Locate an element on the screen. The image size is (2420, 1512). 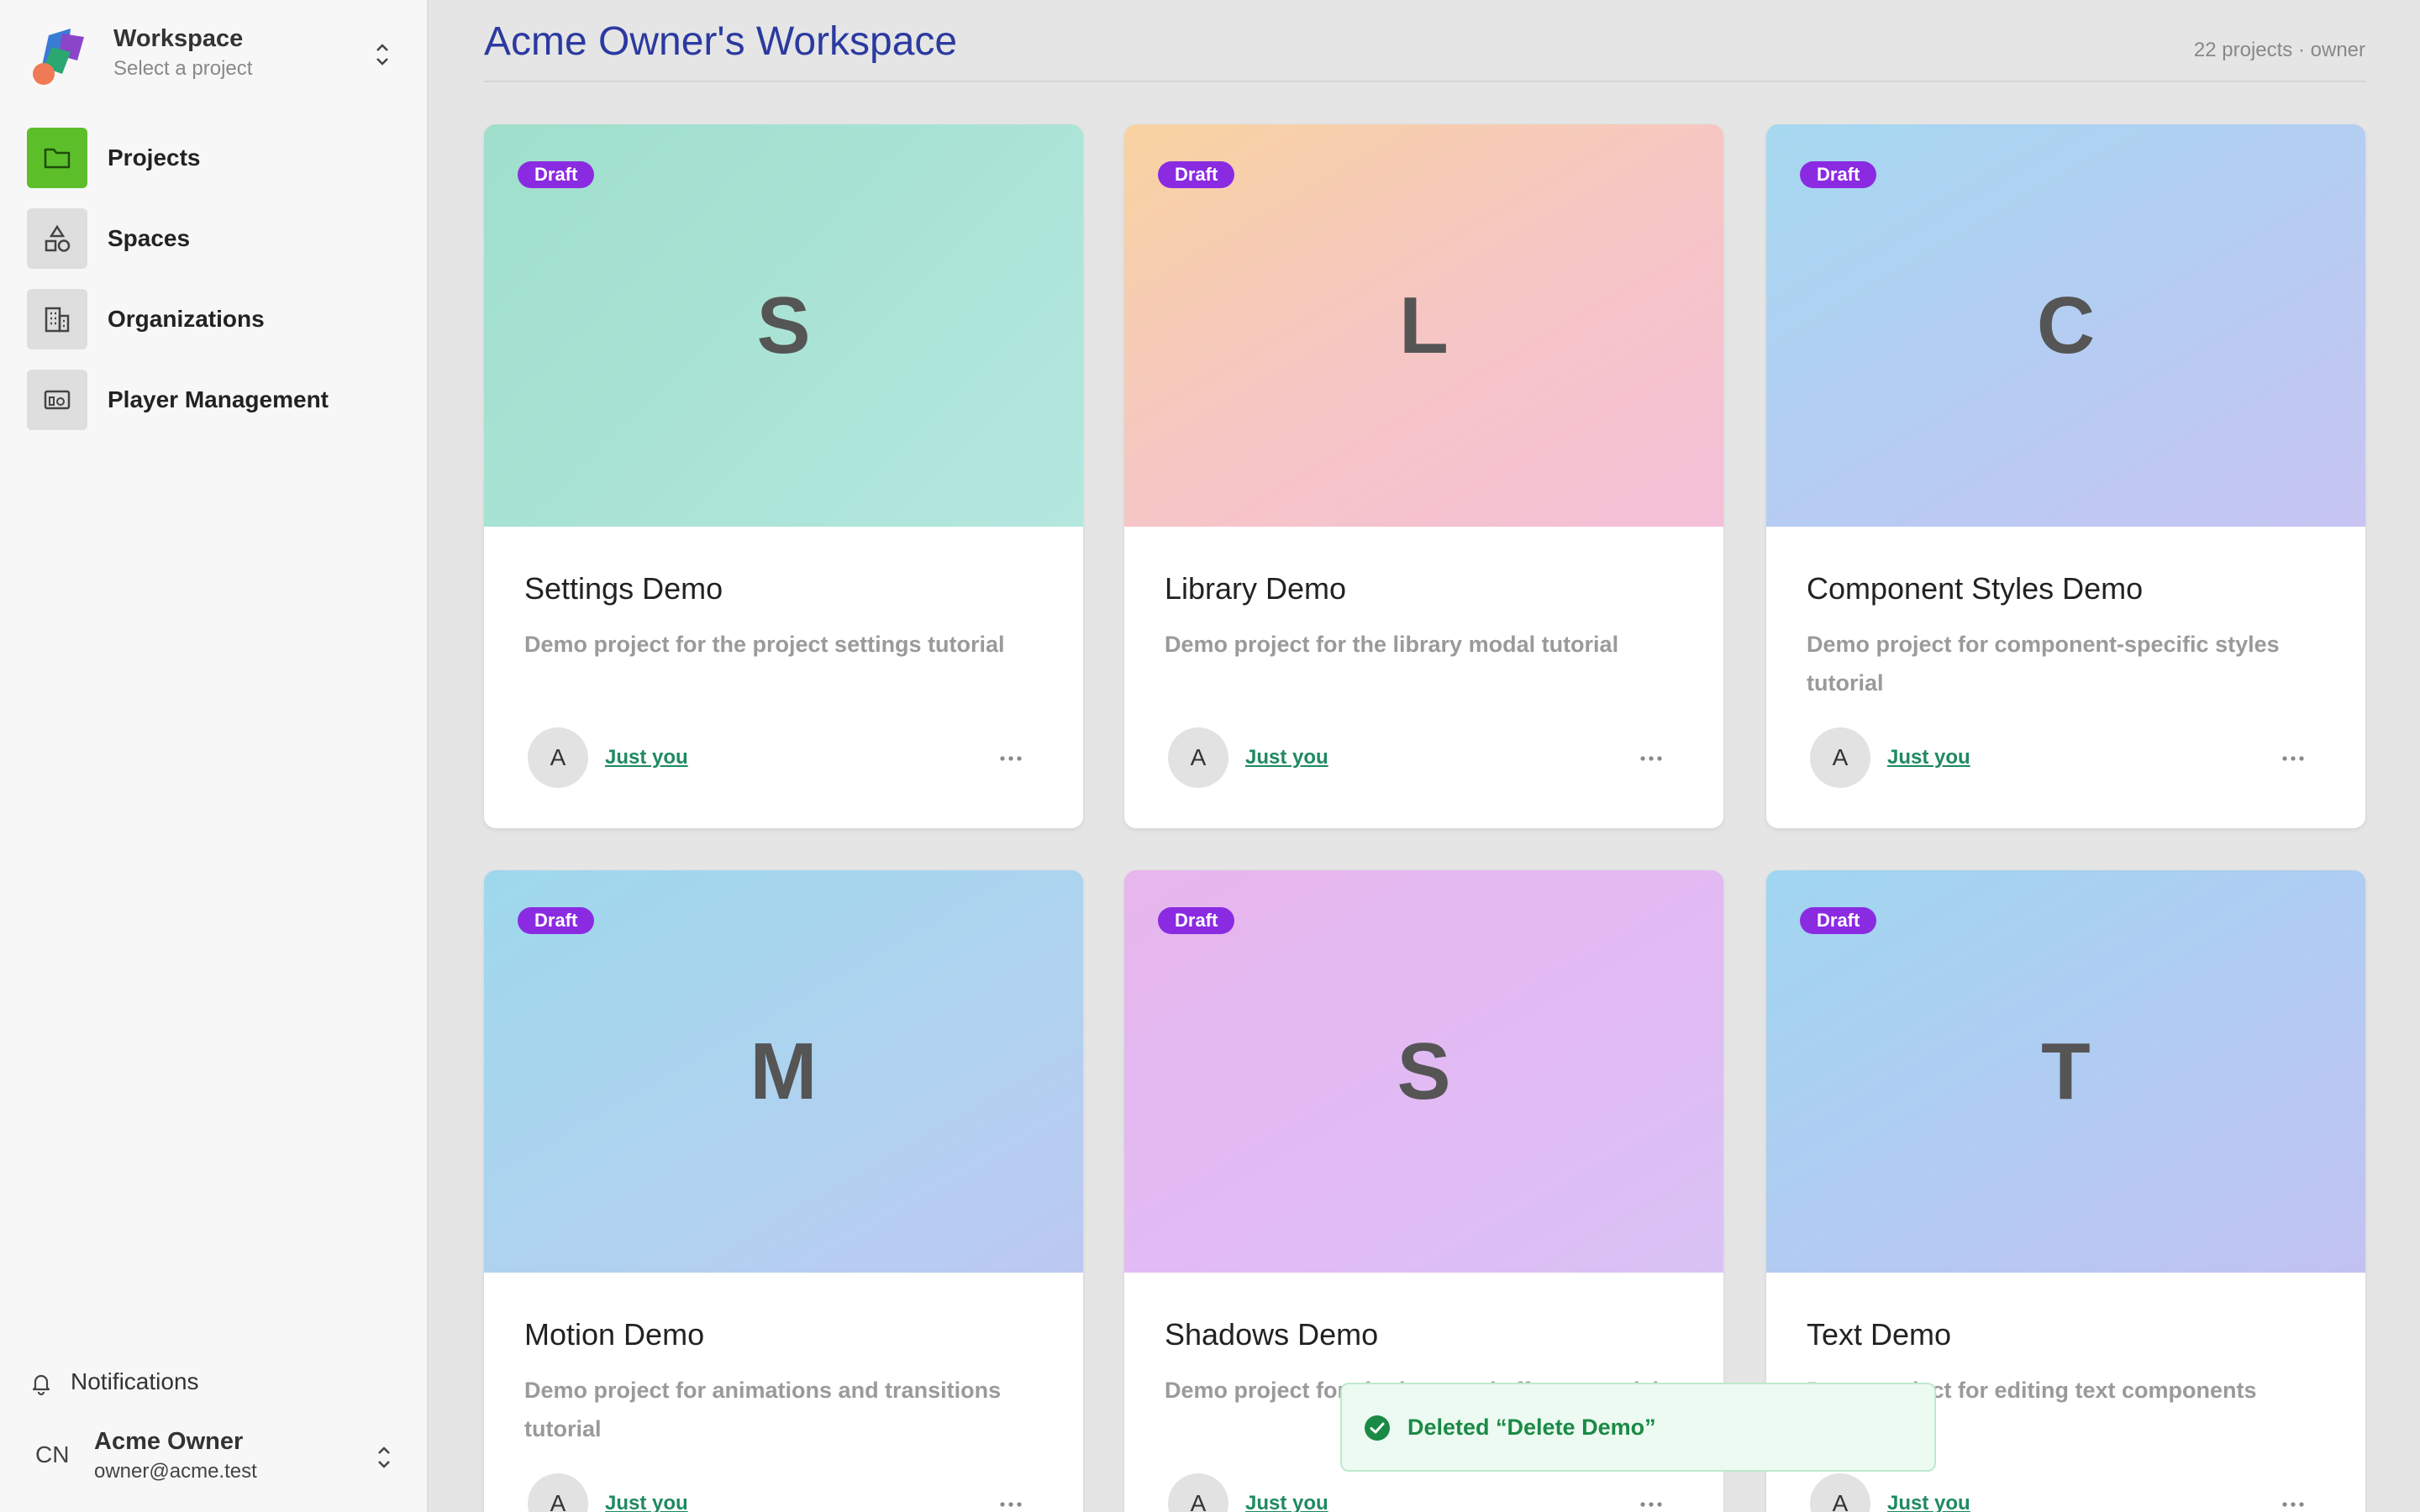
sidebar-item-label: Organizations is located at coordinates (187, 319).